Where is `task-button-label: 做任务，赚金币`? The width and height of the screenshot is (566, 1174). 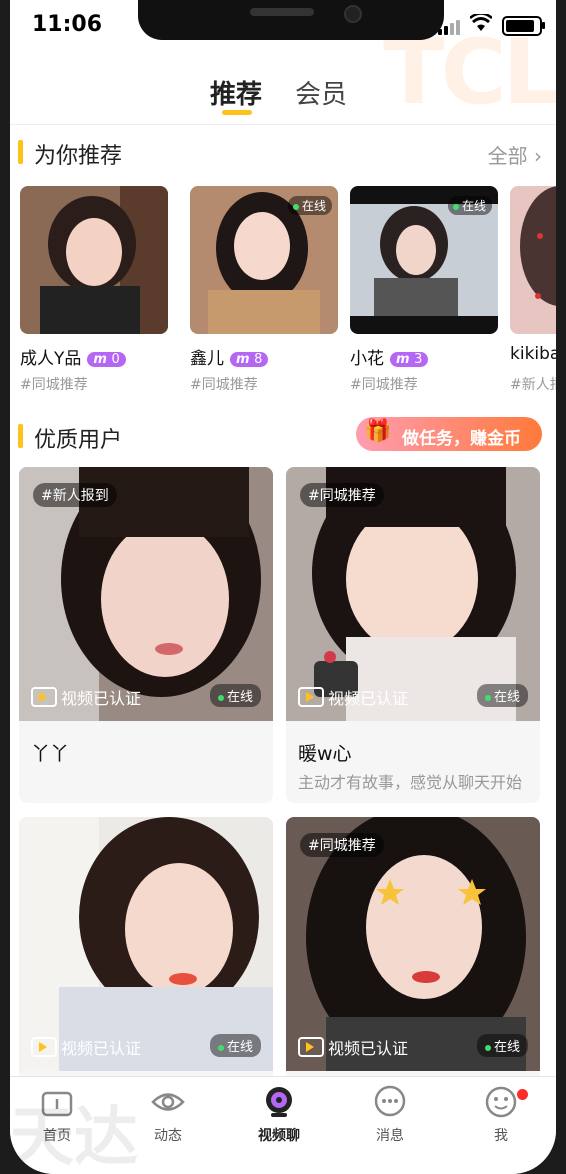
task-button-label: 做任务，赚金币 is located at coordinates (461, 439).